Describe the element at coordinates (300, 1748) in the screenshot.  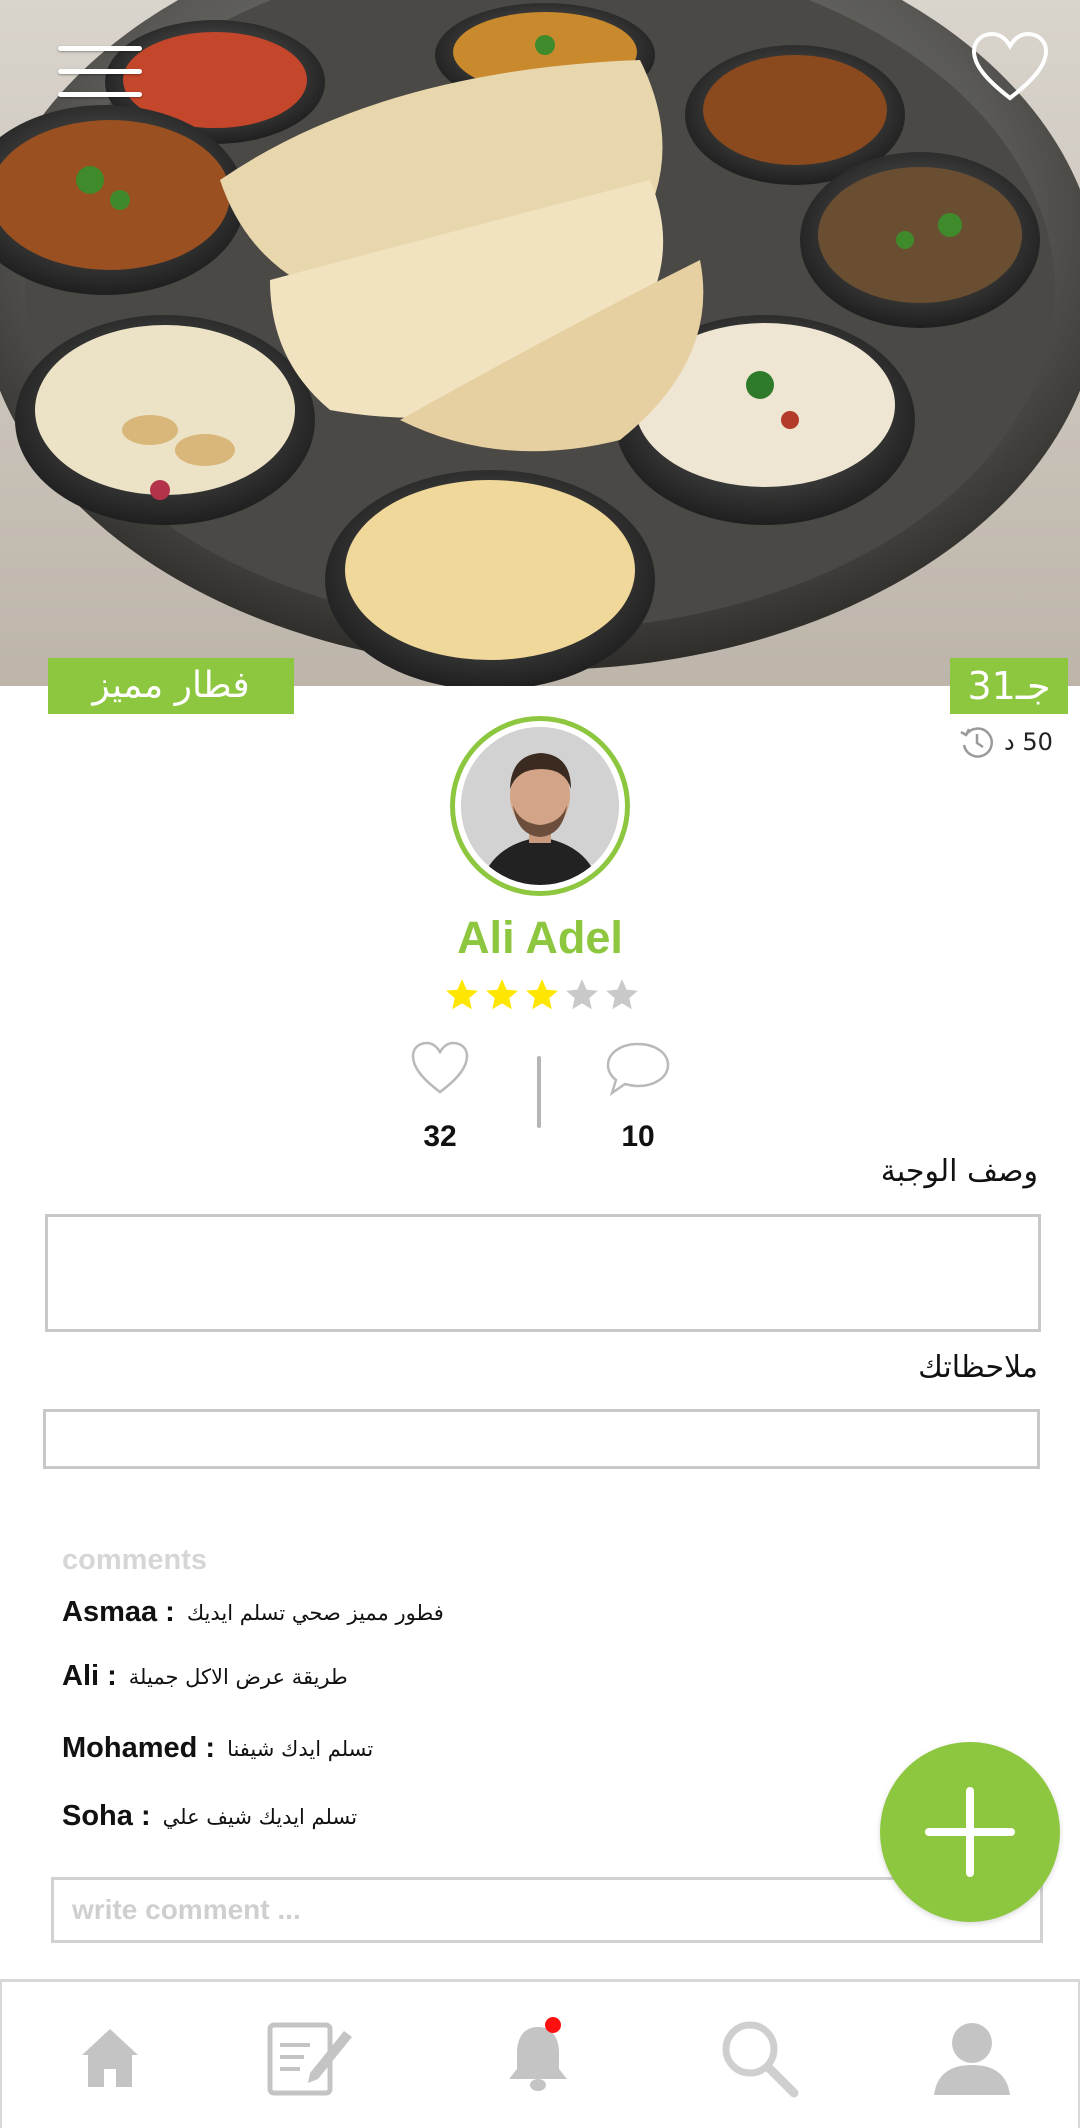
I see `comment-text: تسلم ايدك شيفنا` at that location.